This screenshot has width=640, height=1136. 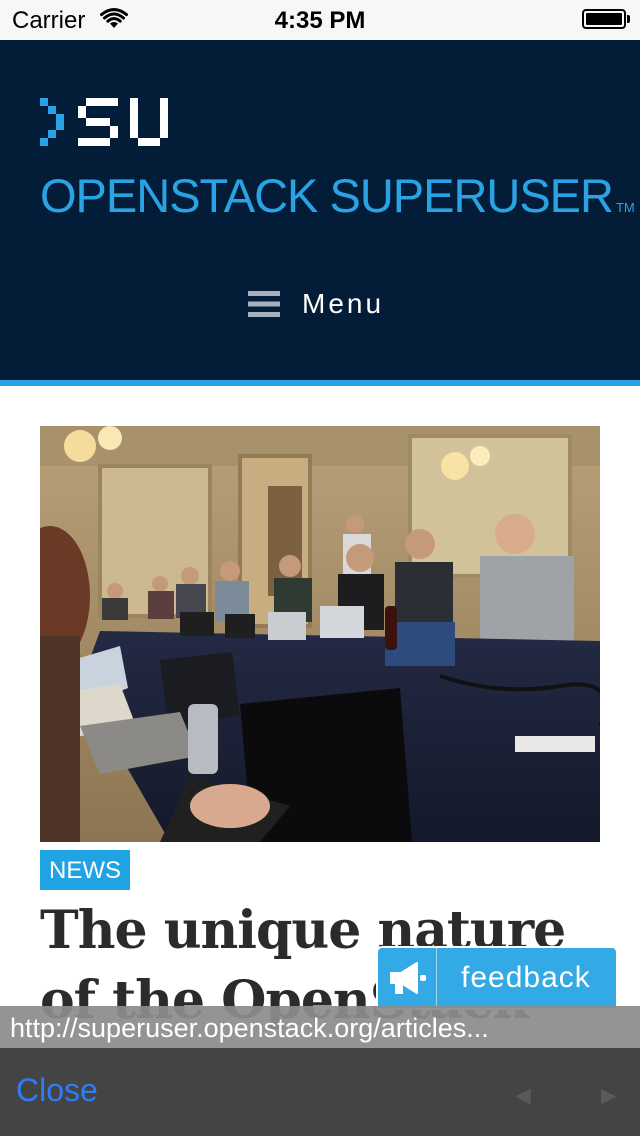 What do you see at coordinates (57, 1090) in the screenshot?
I see `close-button: Close` at bounding box center [57, 1090].